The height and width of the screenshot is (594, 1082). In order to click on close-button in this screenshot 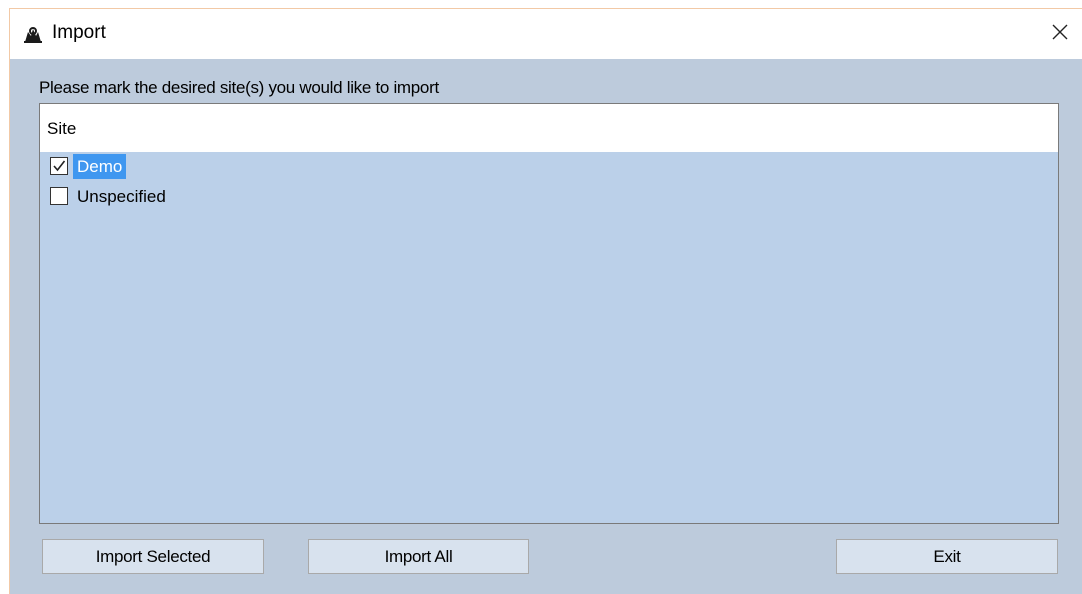, I will do `click(1060, 34)`.